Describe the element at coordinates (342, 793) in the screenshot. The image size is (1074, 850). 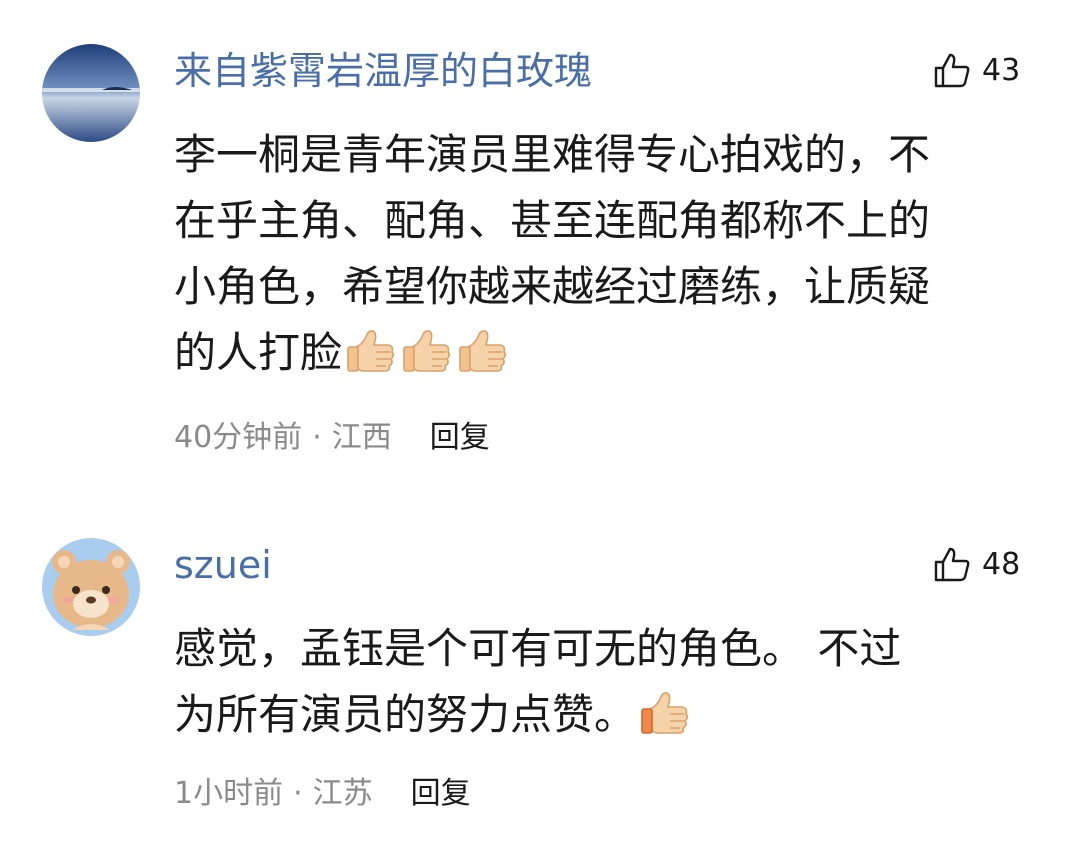
I see `comment-location: 江苏` at that location.